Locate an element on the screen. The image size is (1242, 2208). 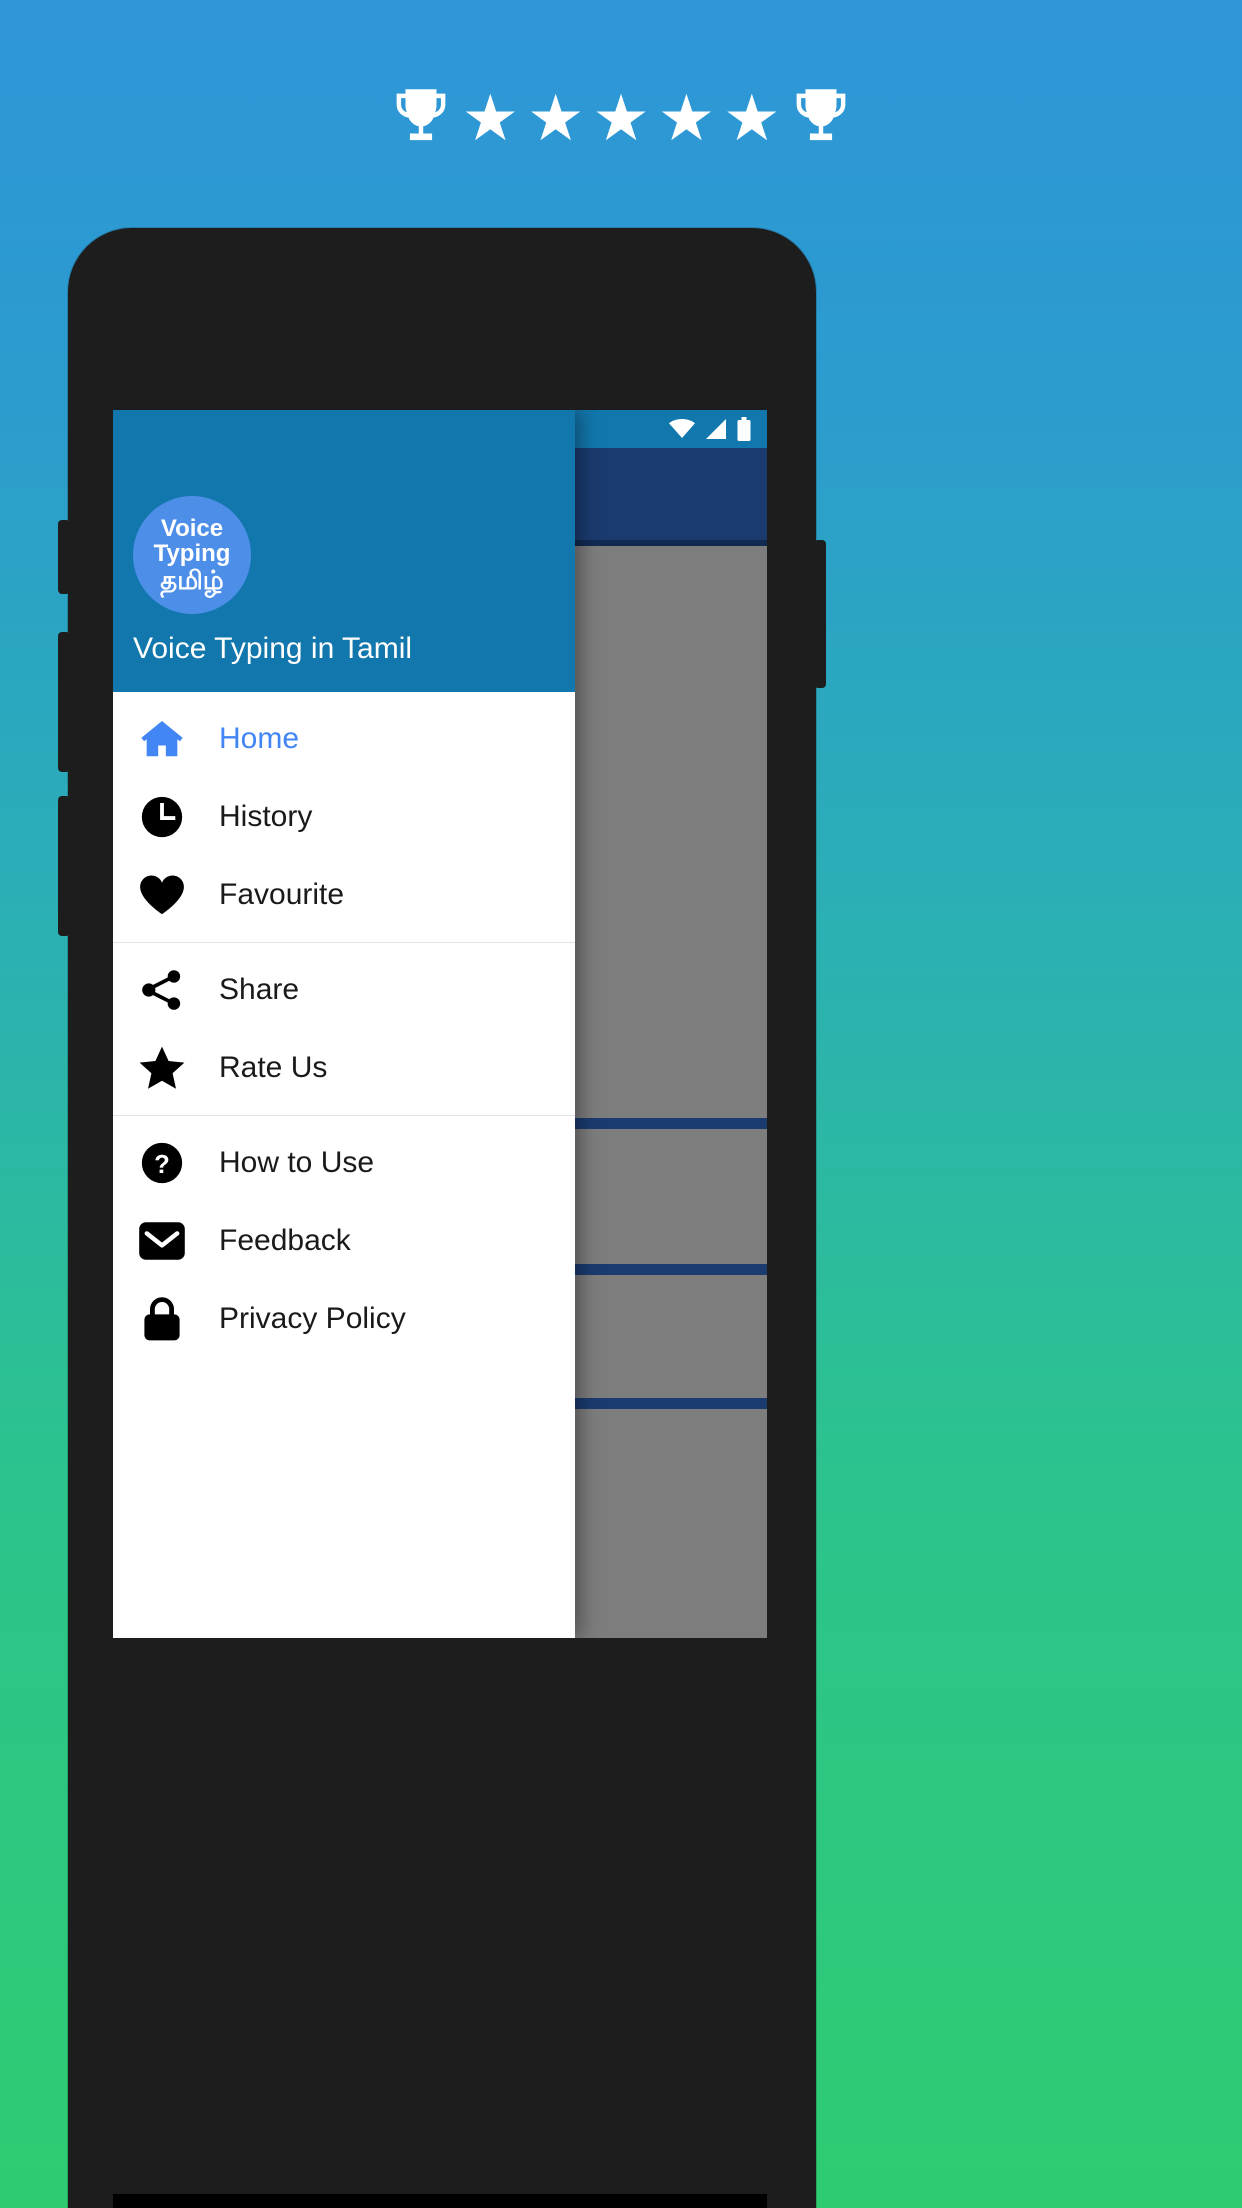
sidebar-item-label: Privacy Policy is located at coordinates (312, 1318).